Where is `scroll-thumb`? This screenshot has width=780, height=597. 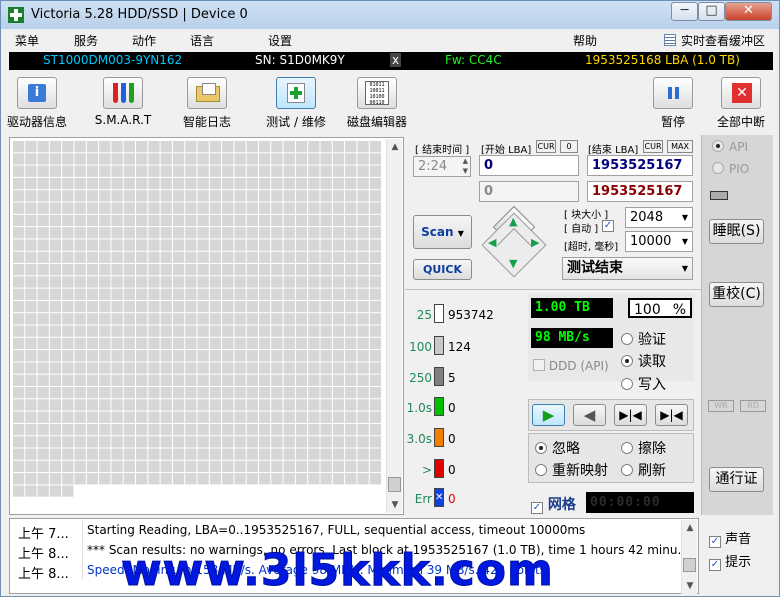
scroll-thumb is located at coordinates (394, 484).